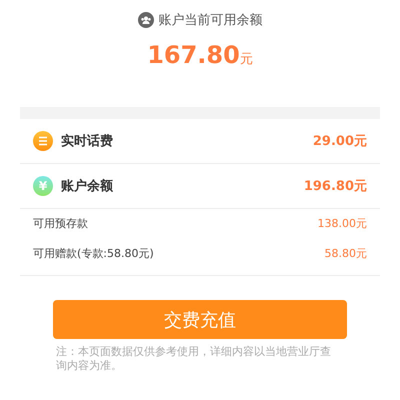  Describe the element at coordinates (210, 20) in the screenshot. I see `balance-label: 账户当前可用余额` at that location.